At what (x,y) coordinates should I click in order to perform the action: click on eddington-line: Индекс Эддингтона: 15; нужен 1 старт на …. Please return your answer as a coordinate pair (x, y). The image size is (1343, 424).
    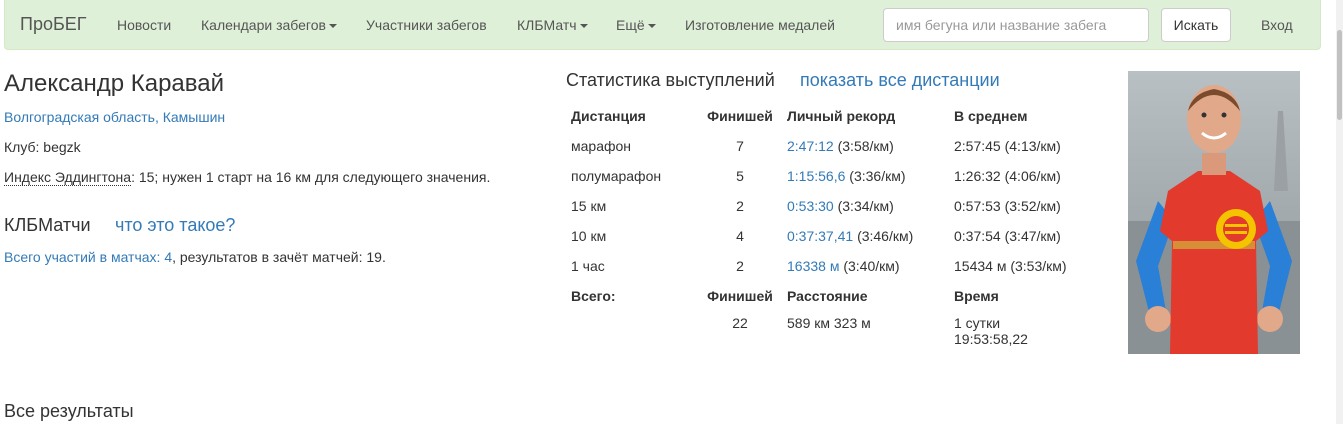
    Looking at the image, I should click on (247, 177).